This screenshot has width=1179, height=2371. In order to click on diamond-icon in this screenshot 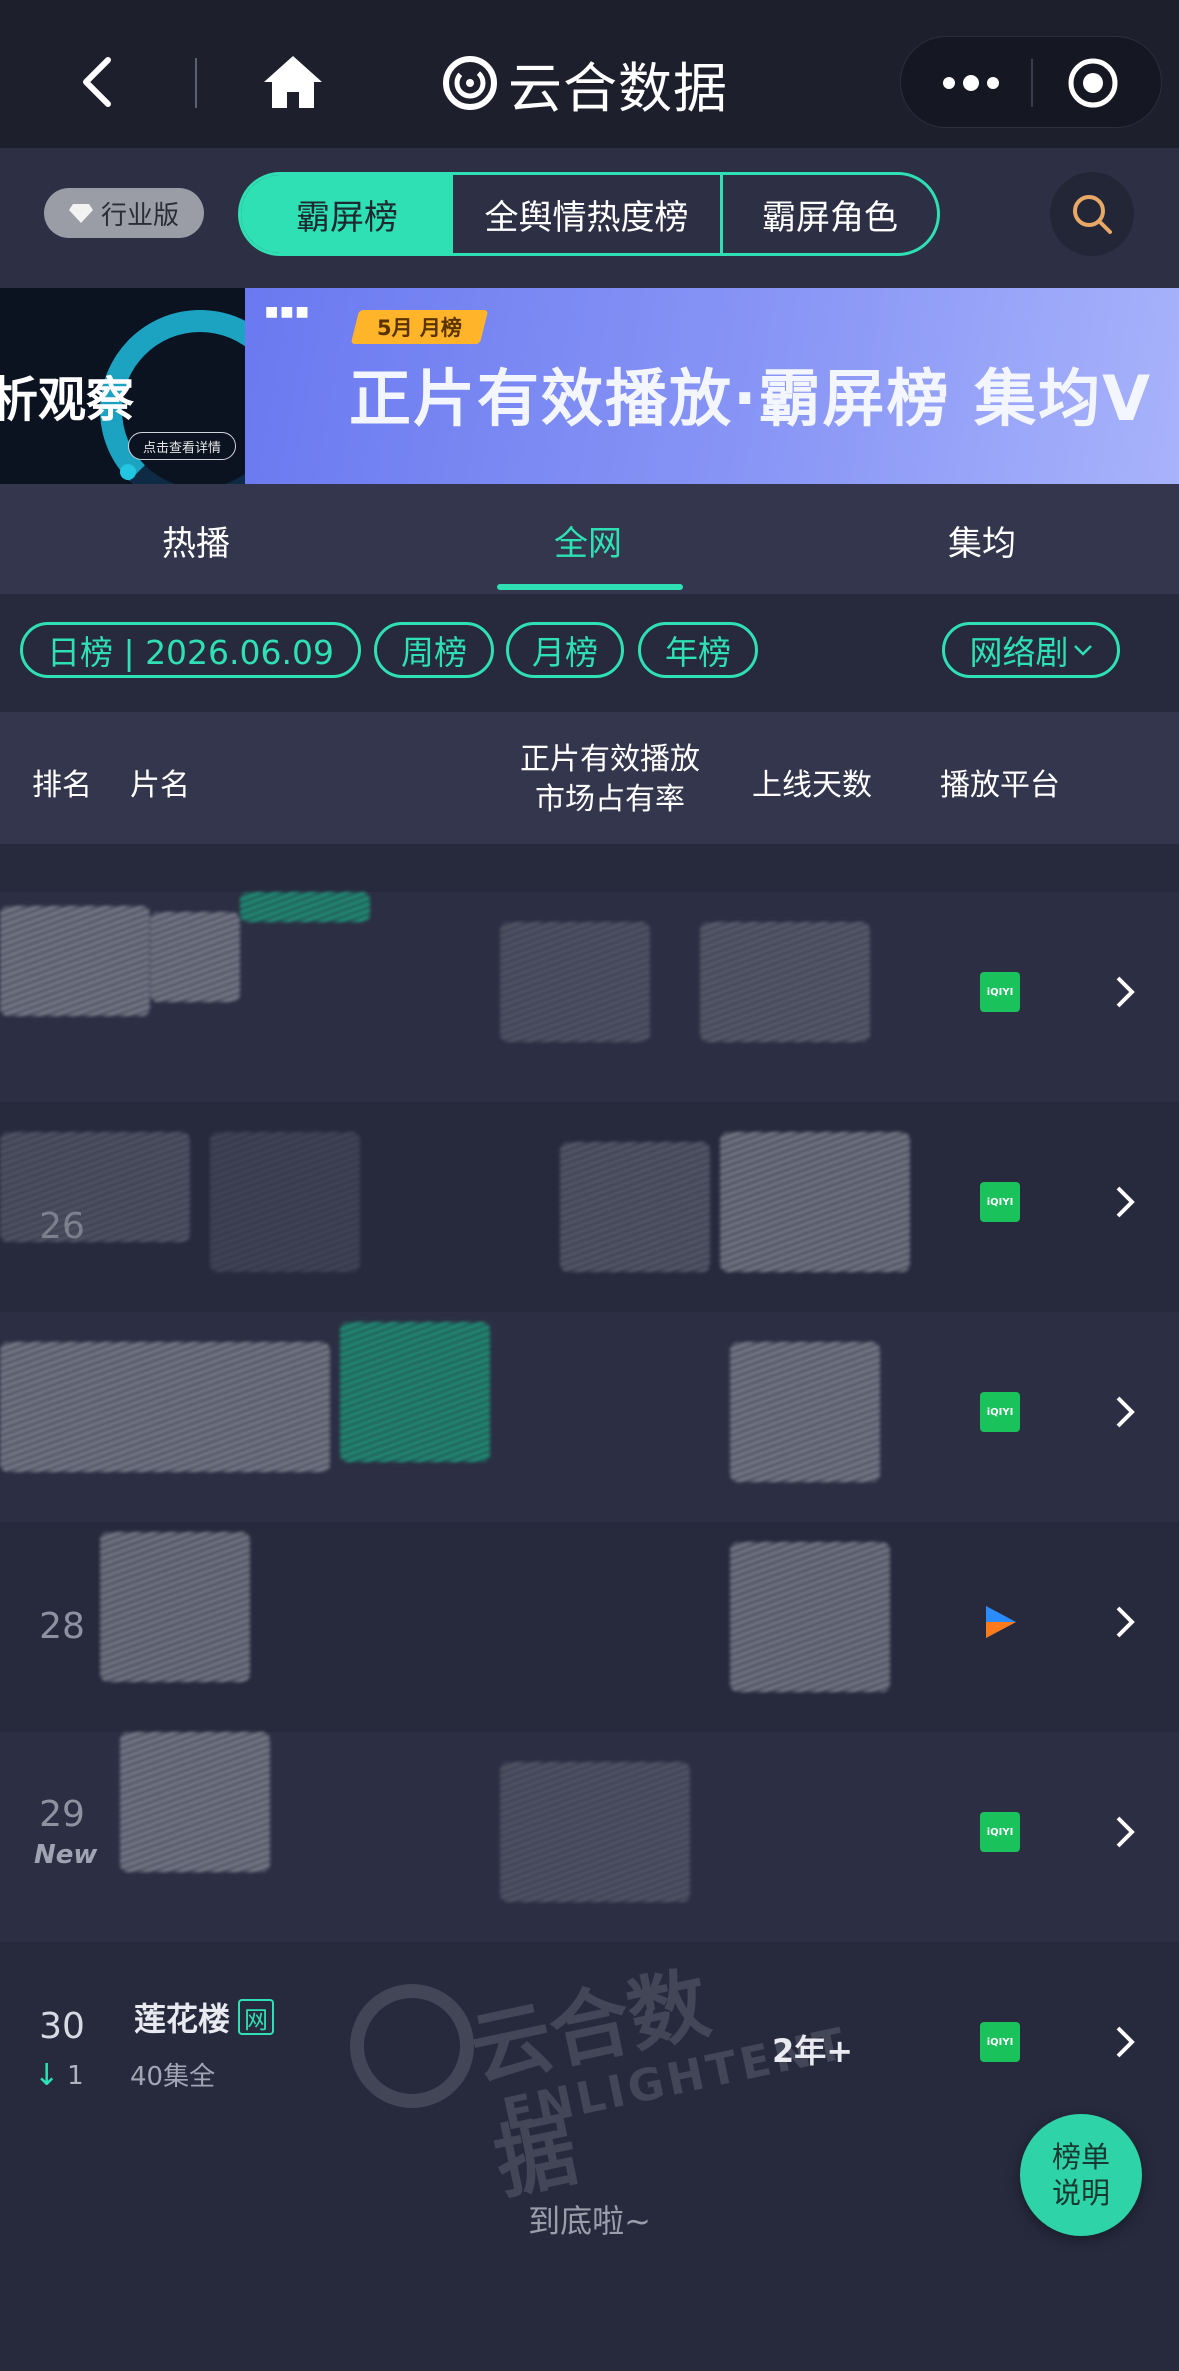, I will do `click(80, 213)`.